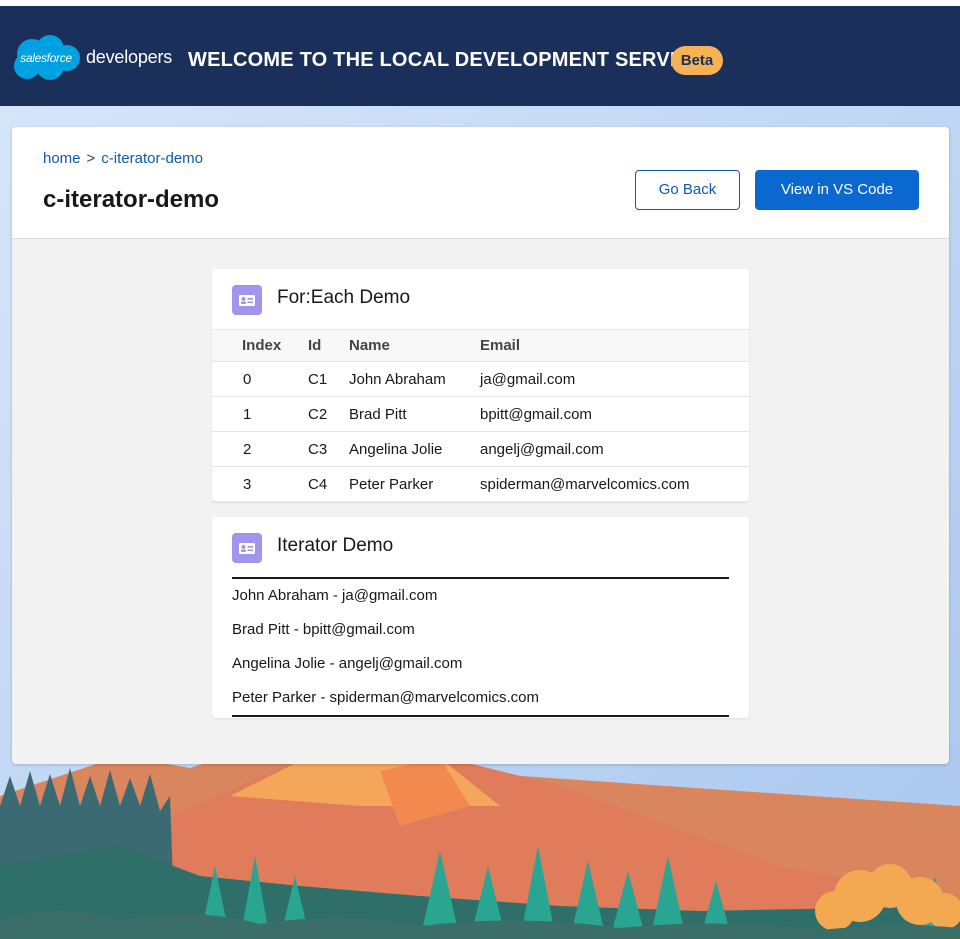 This screenshot has width=960, height=939. What do you see at coordinates (260, 484) in the screenshot?
I see `cell-index: 3` at bounding box center [260, 484].